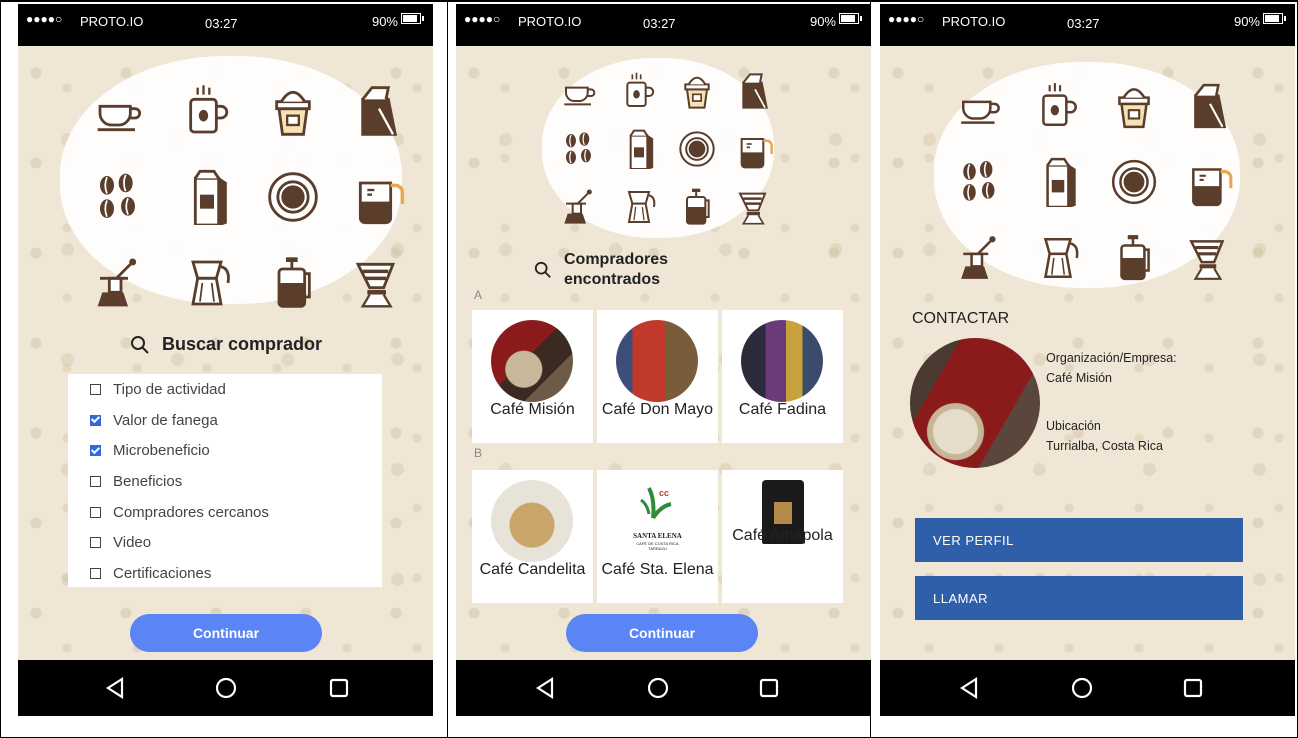 The width and height of the screenshot is (1298, 738). Describe the element at coordinates (169, 389) in the screenshot. I see `filter-option-label: Tipo de actividad` at that location.